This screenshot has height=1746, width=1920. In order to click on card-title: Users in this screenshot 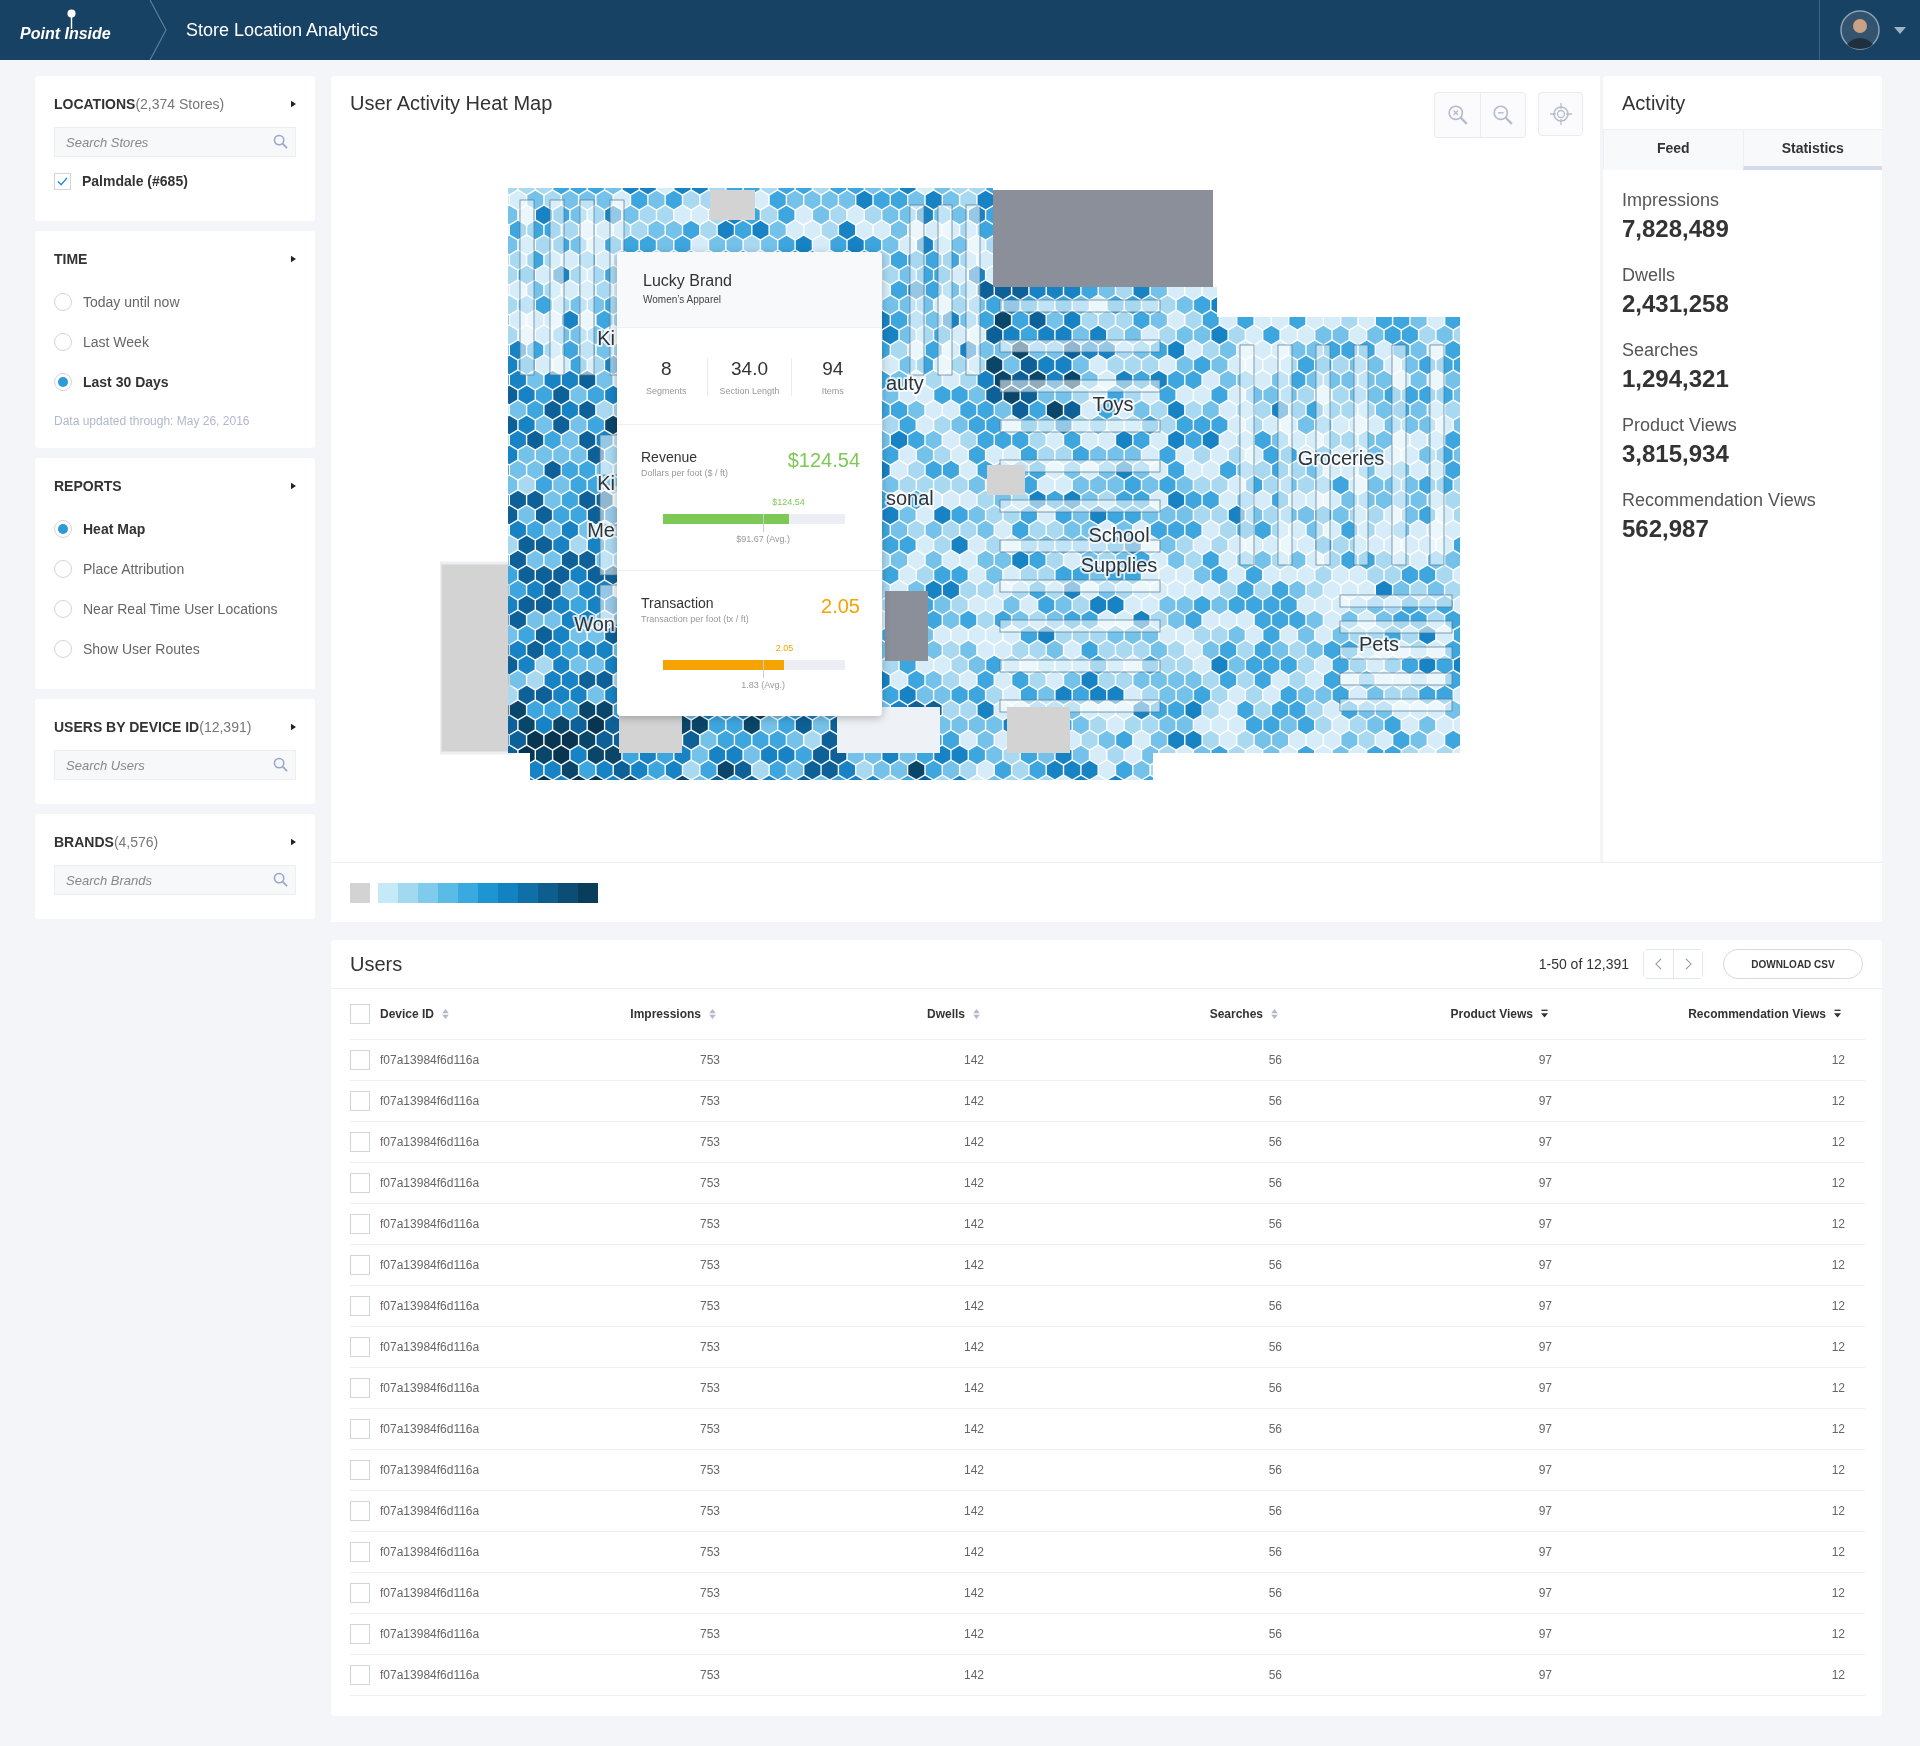, I will do `click(376, 964)`.